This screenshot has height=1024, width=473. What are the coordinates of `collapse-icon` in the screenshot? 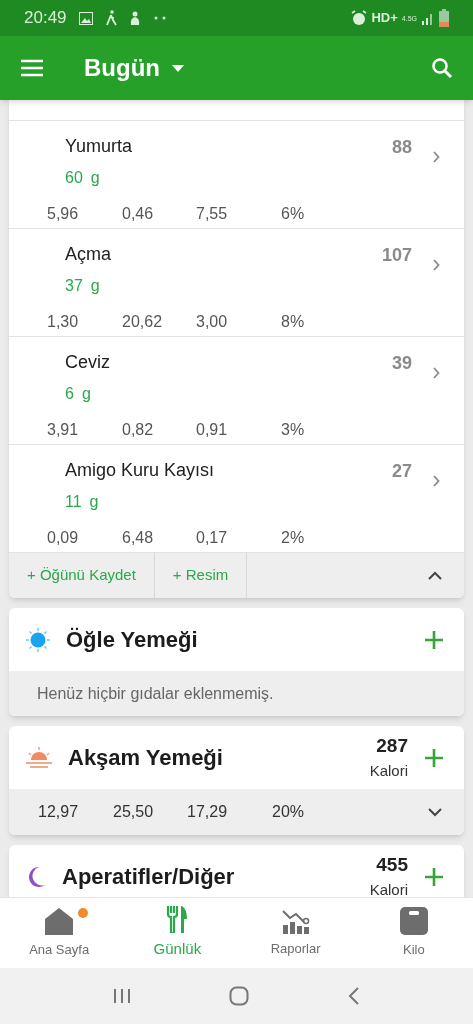 It's located at (435, 575).